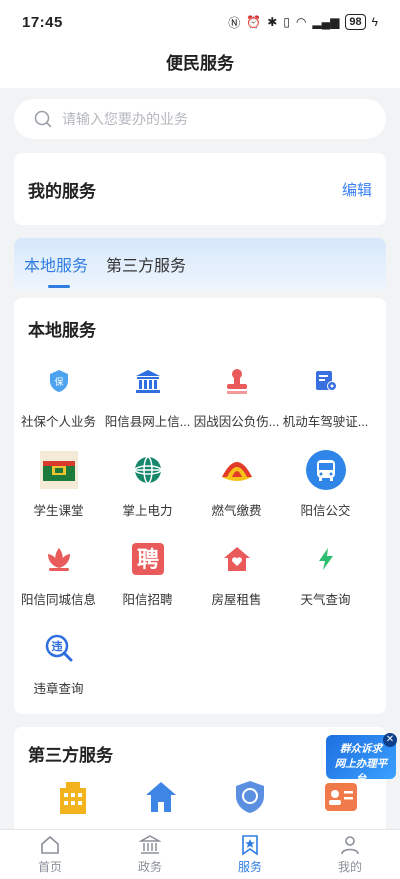 This screenshot has height=879, width=400. What do you see at coordinates (325, 470) in the screenshot?
I see `bus-icon` at bounding box center [325, 470].